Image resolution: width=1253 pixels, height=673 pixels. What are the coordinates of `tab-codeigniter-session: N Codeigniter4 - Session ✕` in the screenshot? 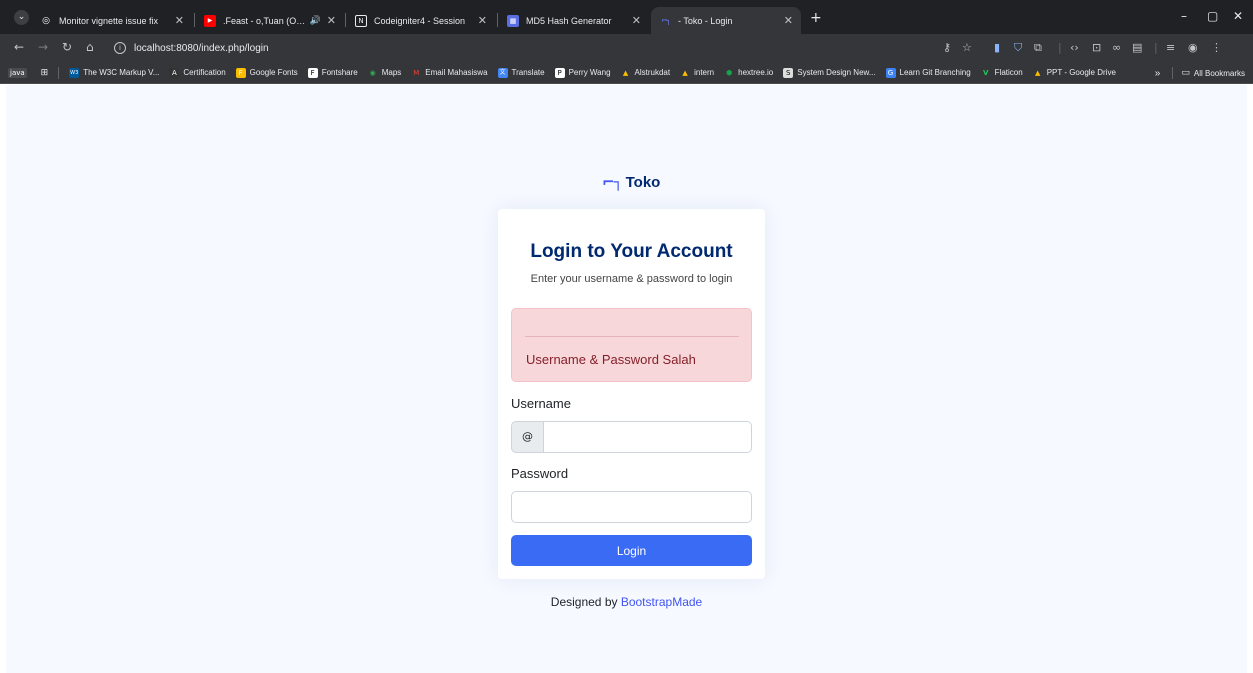 It's located at (421, 20).